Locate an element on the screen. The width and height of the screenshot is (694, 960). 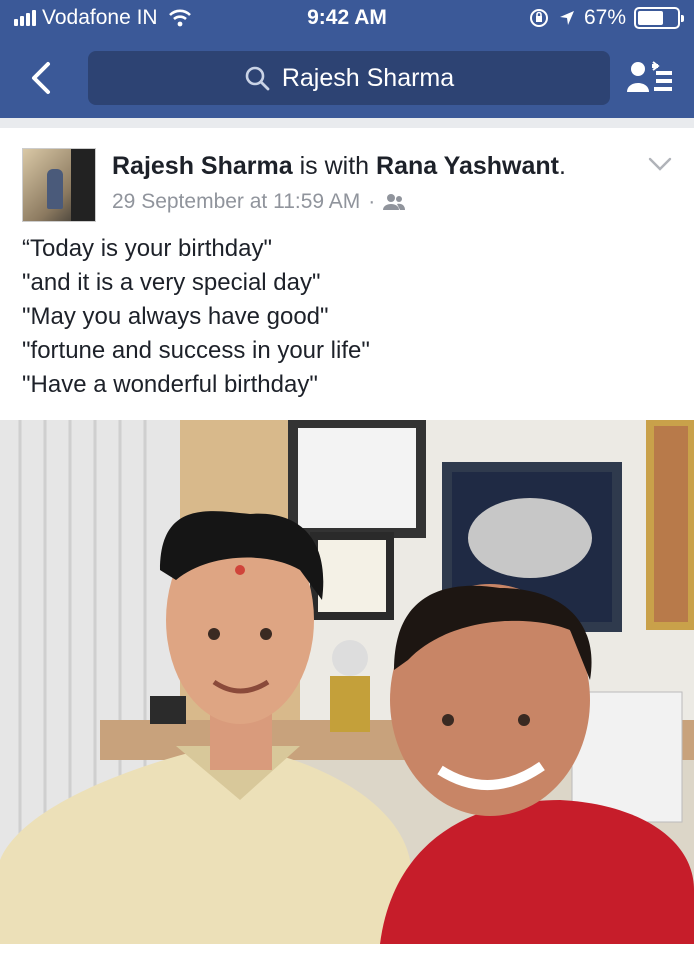
post-meta: 29 September at 11:59 AM · is located at coordinates (259, 202).